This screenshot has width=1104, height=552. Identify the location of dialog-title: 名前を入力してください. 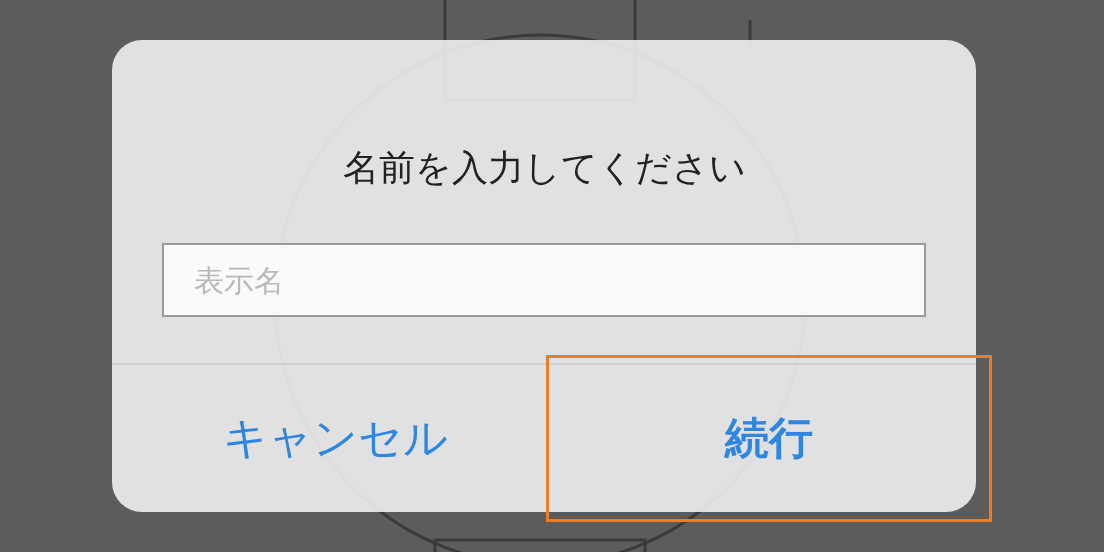
(544, 168).